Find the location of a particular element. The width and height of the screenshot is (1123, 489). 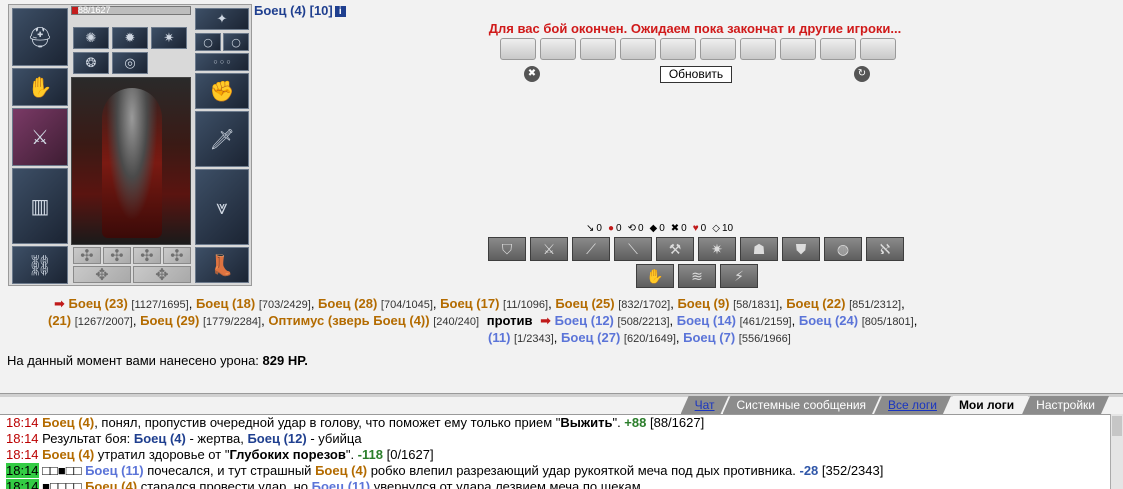

legs-slot: ⩔ is located at coordinates (222, 207).